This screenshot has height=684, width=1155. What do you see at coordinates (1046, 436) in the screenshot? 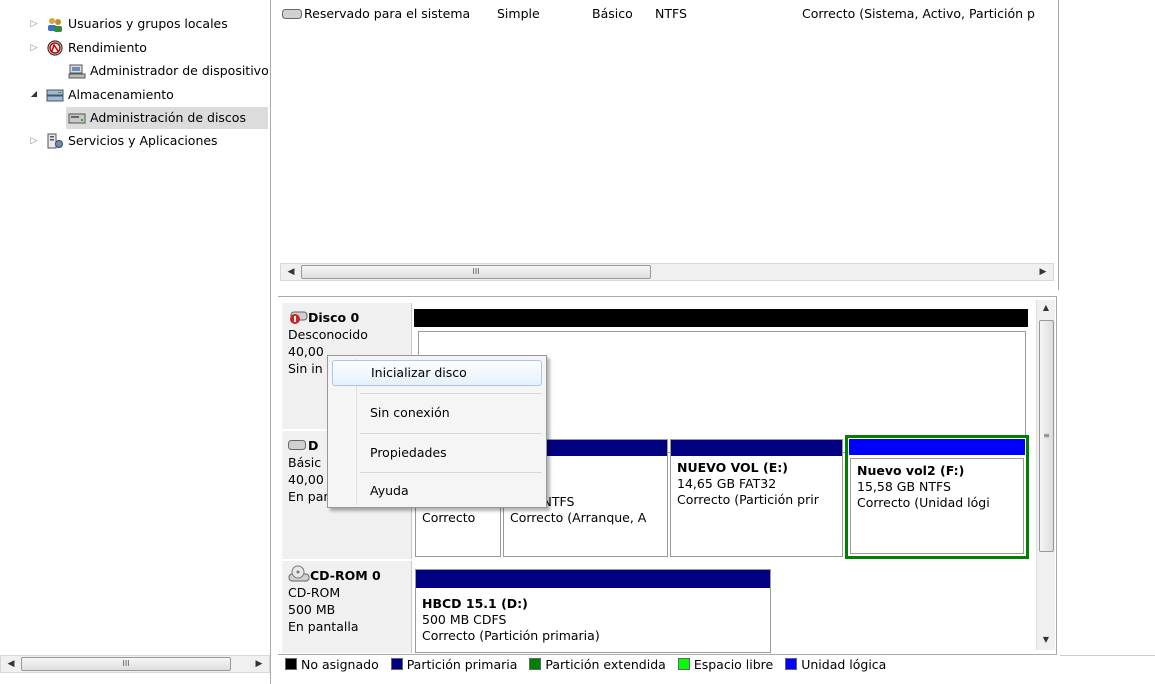
I see `scroll-thumb: ≡` at bounding box center [1046, 436].